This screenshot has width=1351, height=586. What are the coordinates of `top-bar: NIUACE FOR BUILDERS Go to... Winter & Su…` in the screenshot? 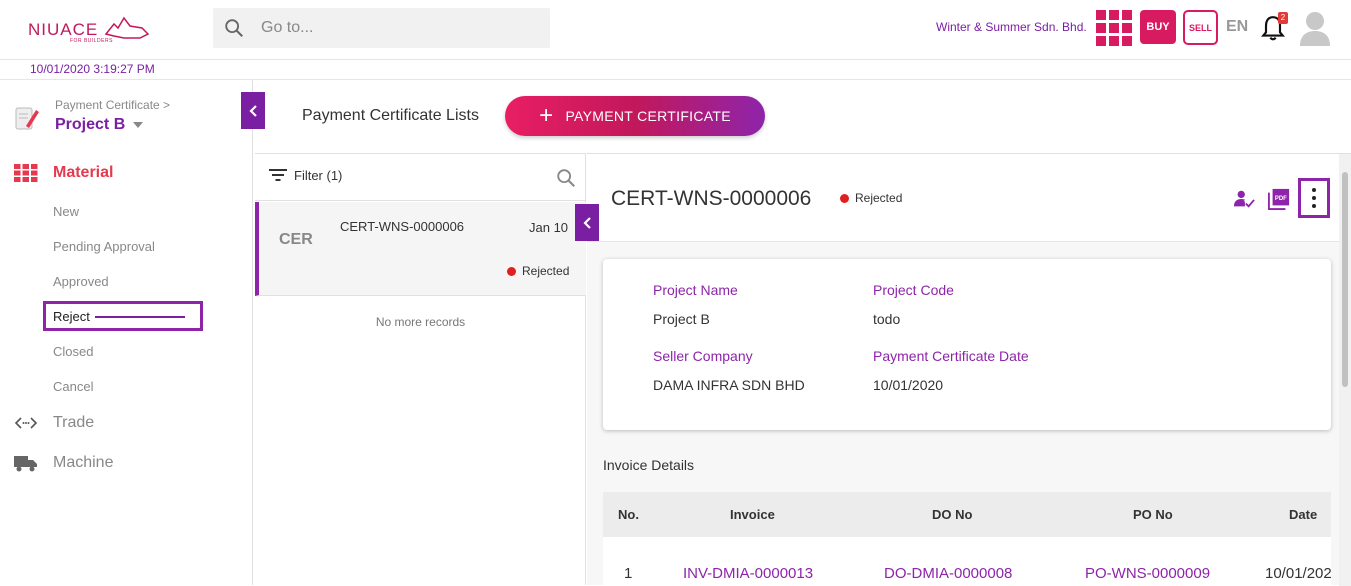 It's located at (675, 30).